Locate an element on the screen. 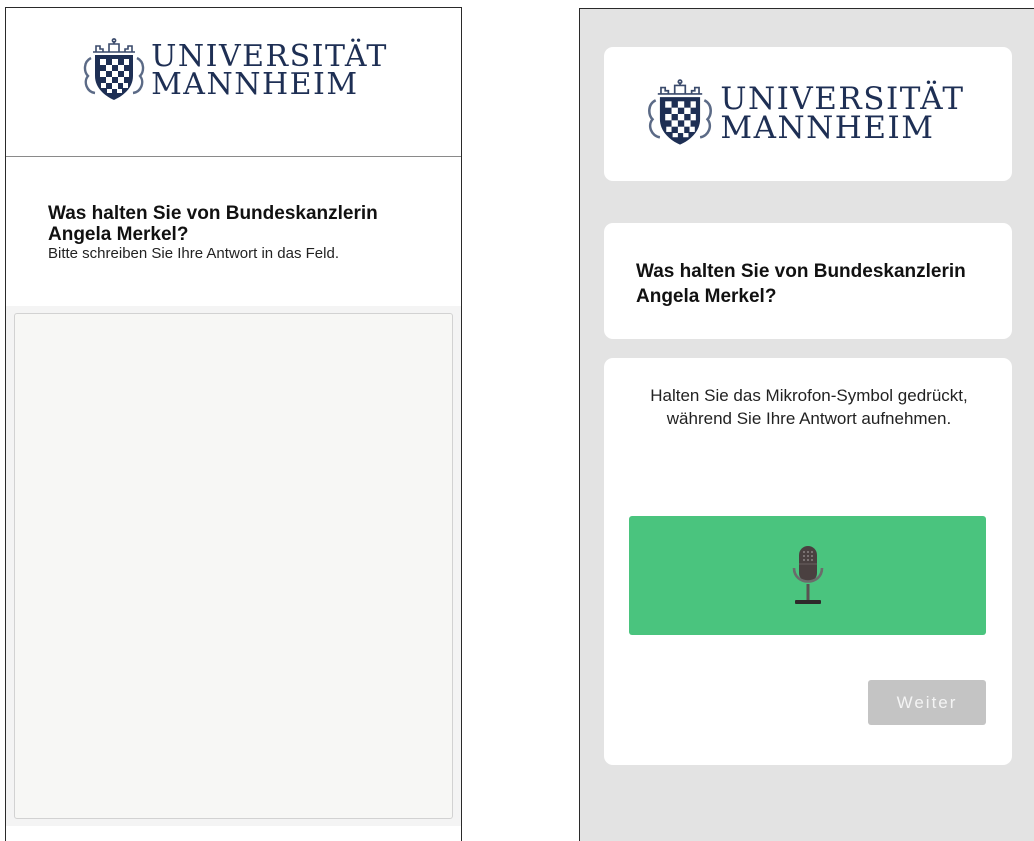  logo-card: UNIVERSITÄT MANNHEIM is located at coordinates (808, 114).